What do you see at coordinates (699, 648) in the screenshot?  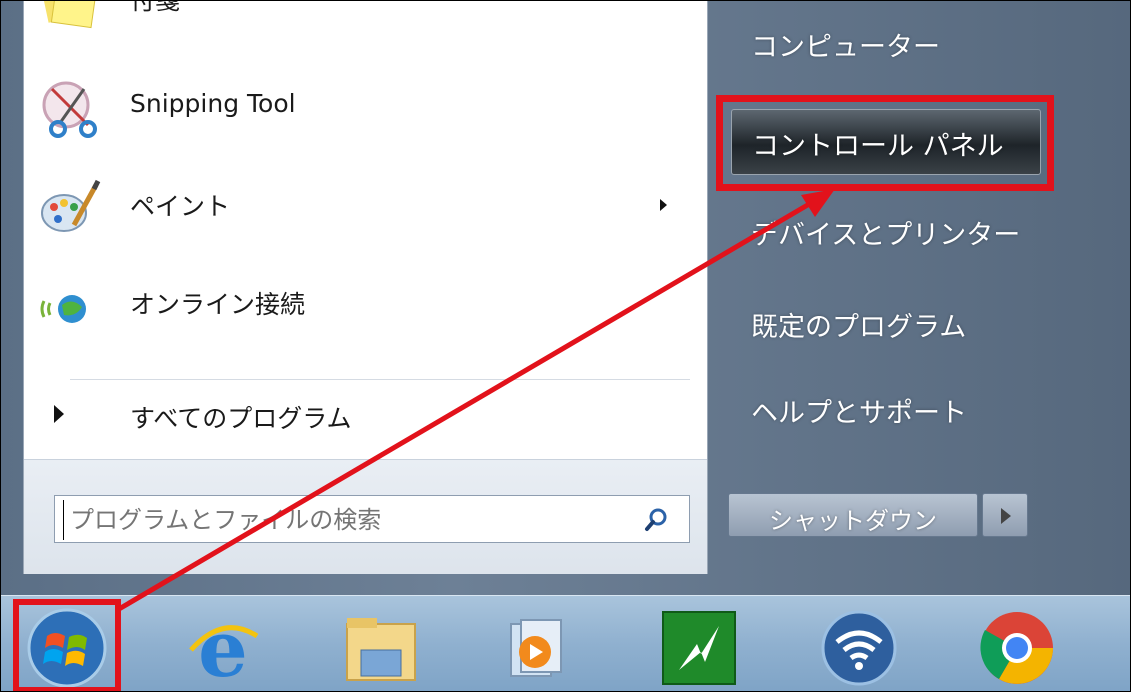 I see `green-app-icon` at bounding box center [699, 648].